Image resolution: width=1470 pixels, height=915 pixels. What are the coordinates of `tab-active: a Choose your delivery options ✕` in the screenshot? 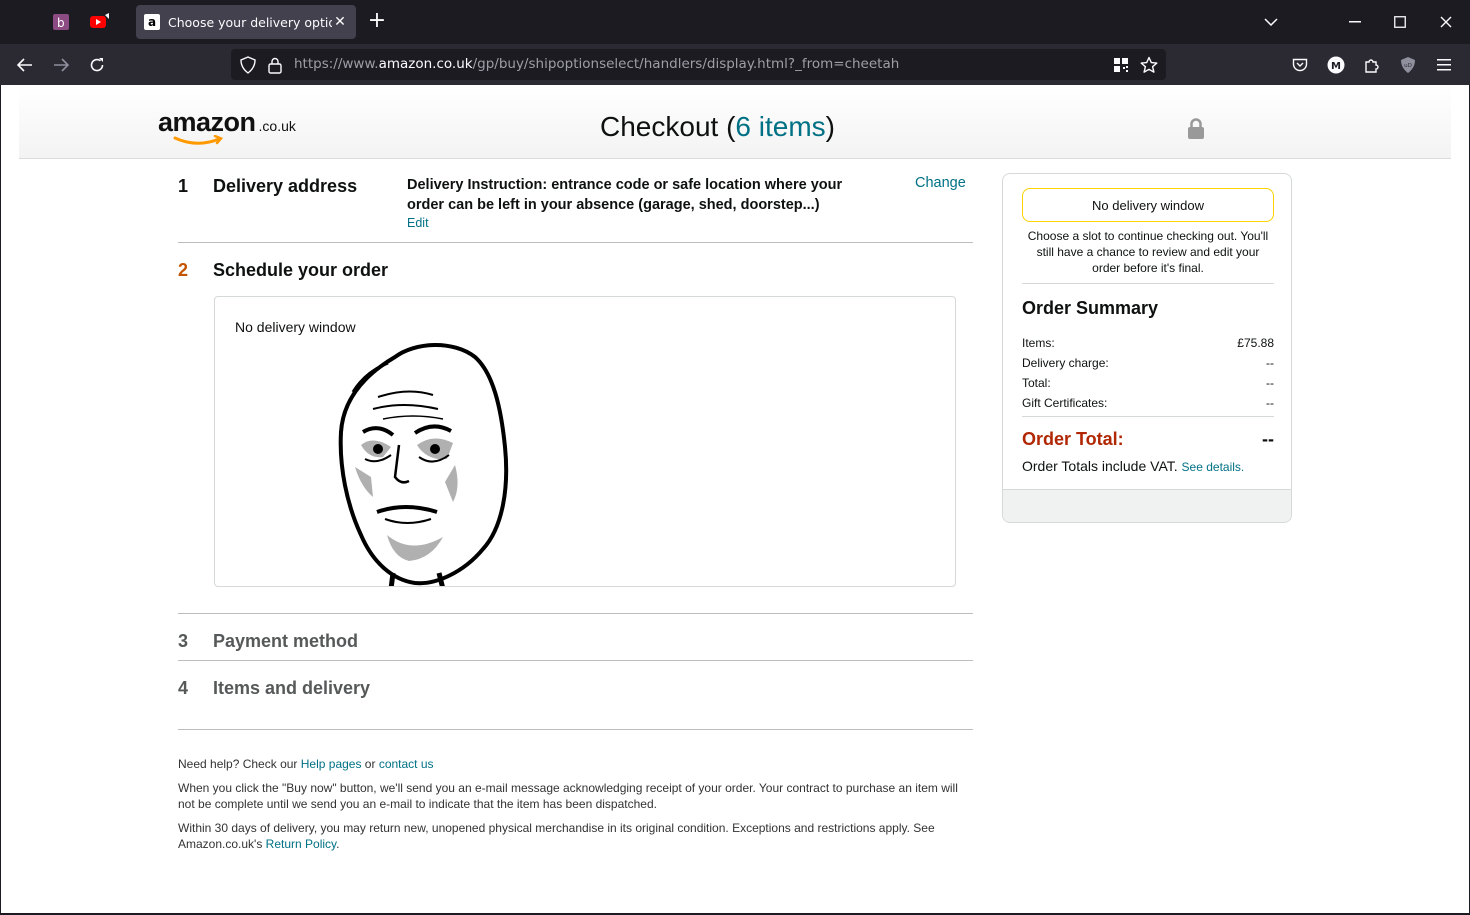 It's located at (246, 22).